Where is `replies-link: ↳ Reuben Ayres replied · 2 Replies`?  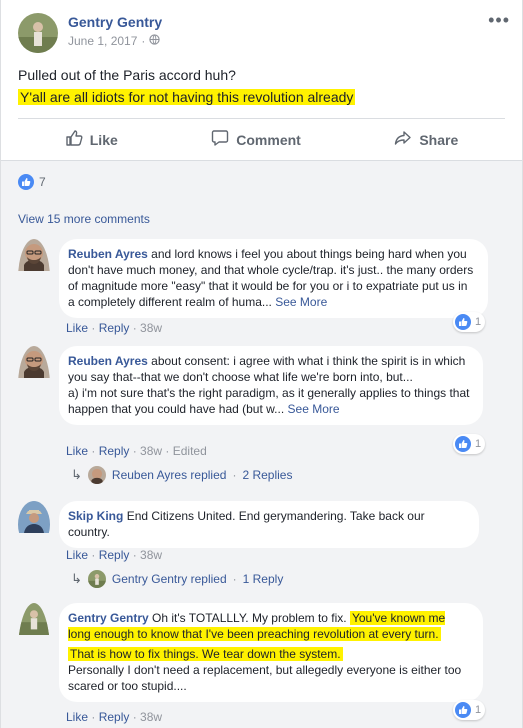
replies-link: ↳ Reuben Ayres replied · 2 Replies is located at coordinates (181, 475).